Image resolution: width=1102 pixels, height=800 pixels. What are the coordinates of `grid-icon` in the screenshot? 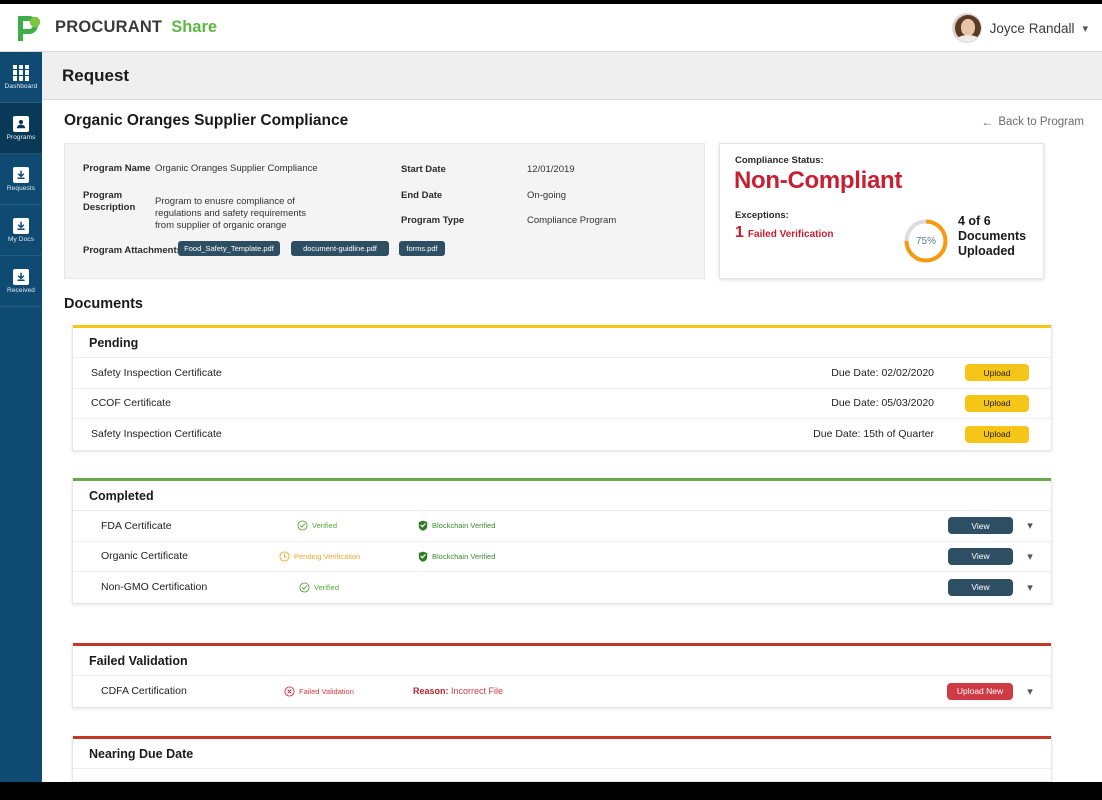 It's located at (21, 72).